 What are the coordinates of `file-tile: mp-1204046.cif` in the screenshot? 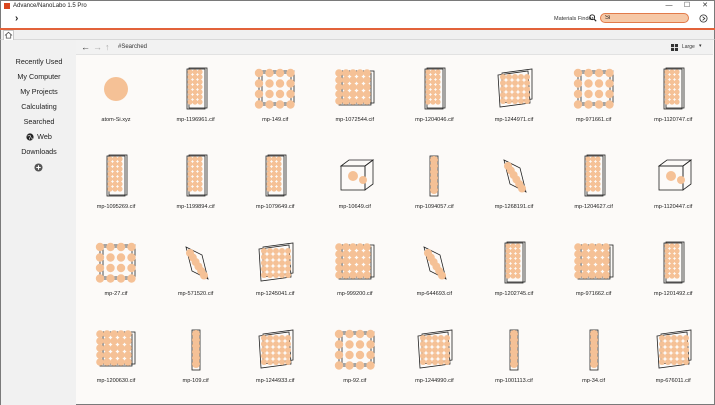 It's located at (434, 99).